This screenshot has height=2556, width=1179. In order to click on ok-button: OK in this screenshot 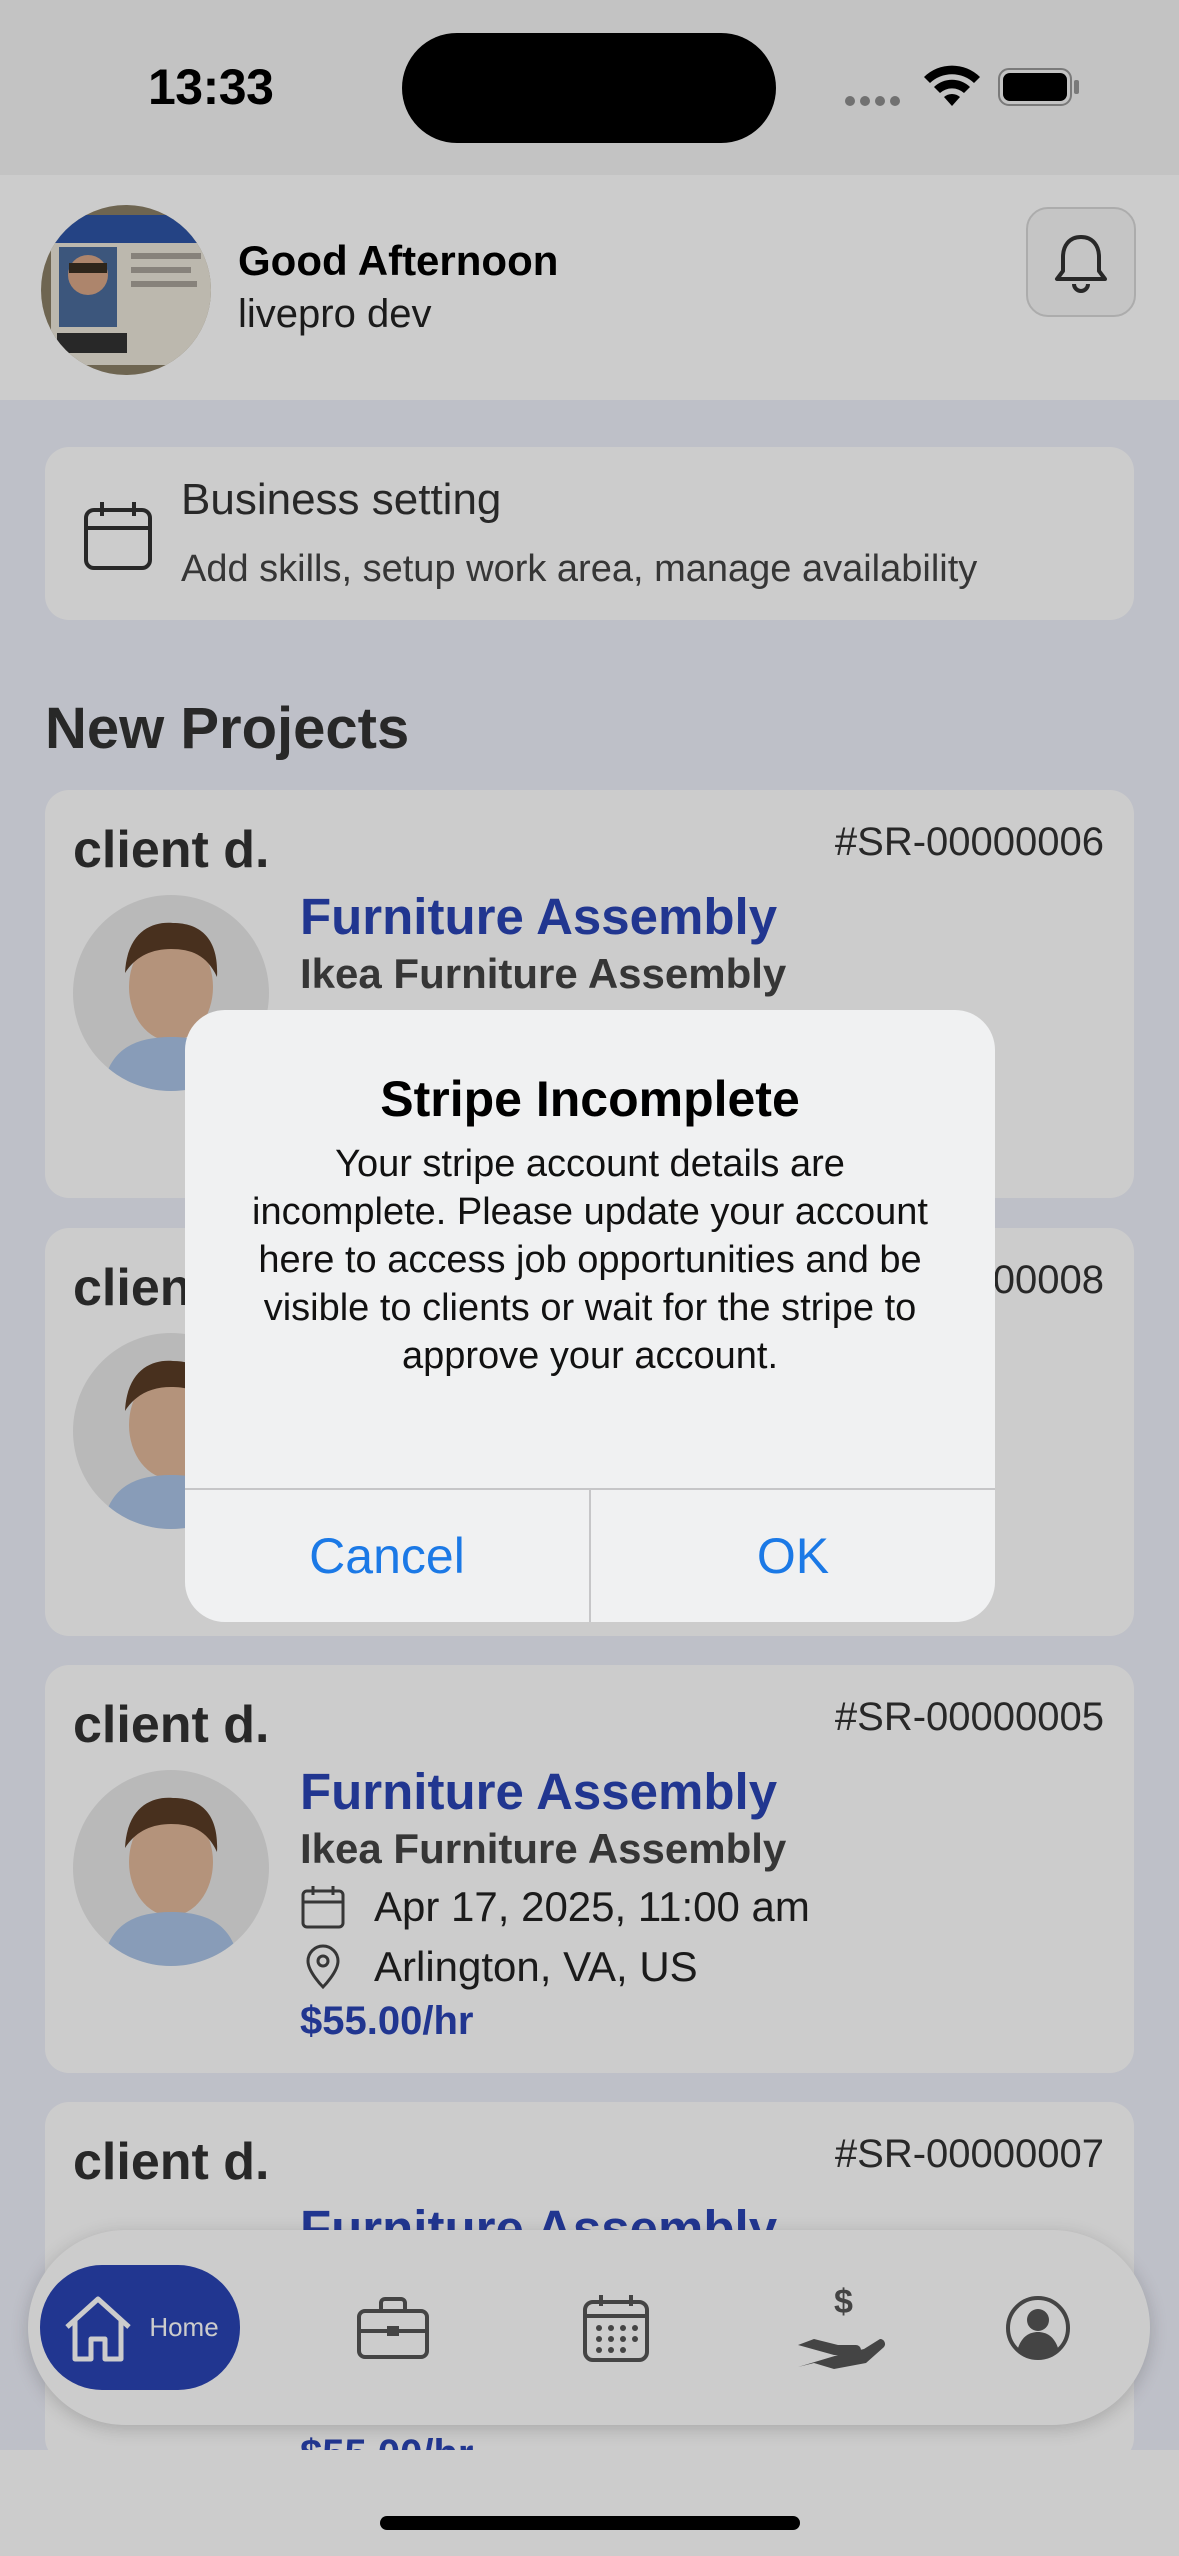, I will do `click(793, 1556)`.